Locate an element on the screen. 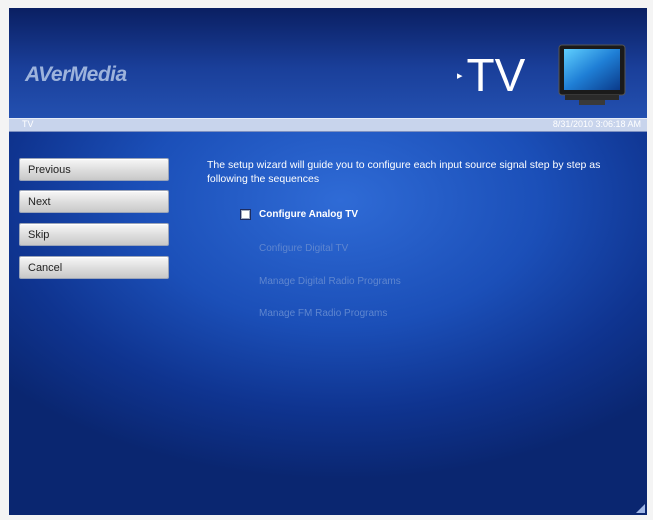 The height and width of the screenshot is (520, 653). skip-button: Skip is located at coordinates (94, 234).